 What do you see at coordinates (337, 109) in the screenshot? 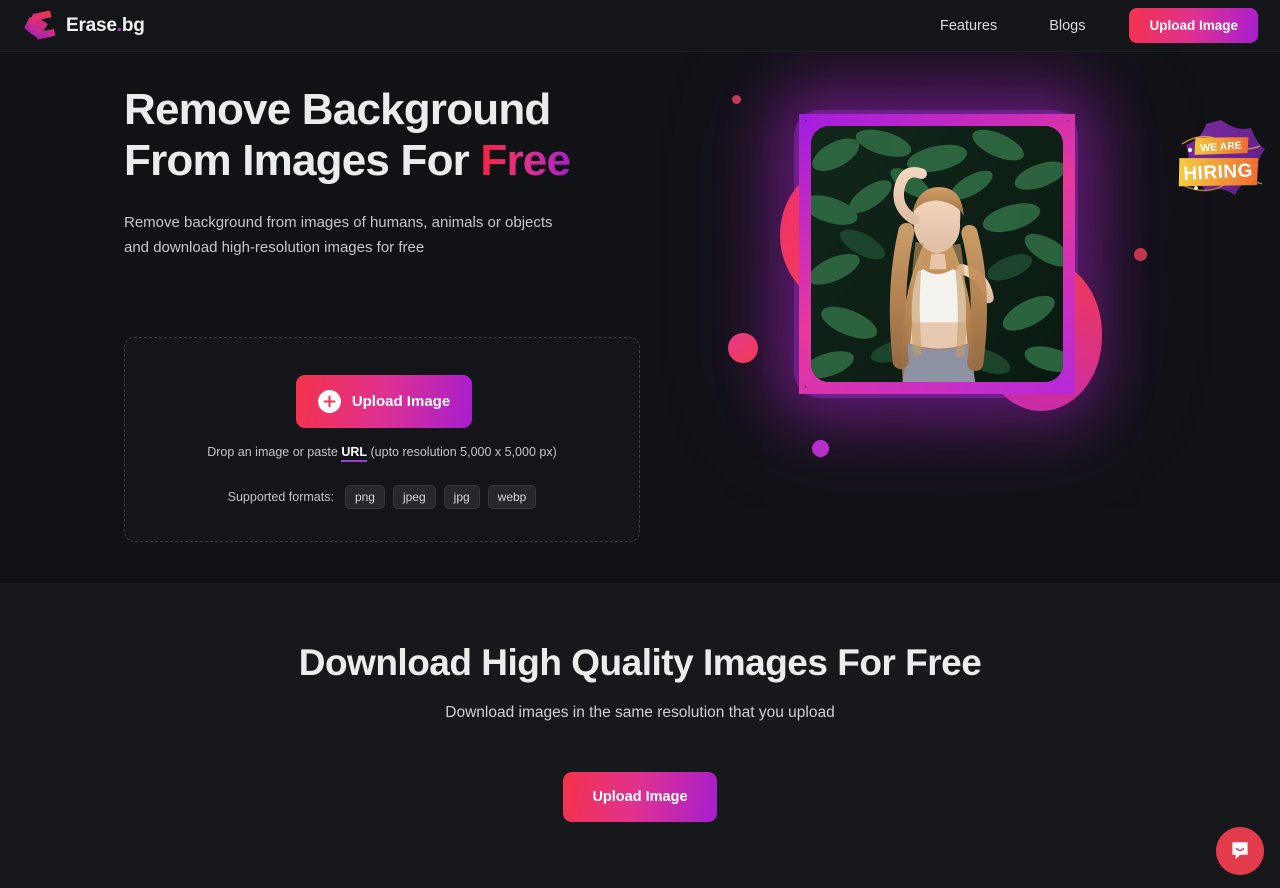
I see `hero-title-line1: Remove Background` at bounding box center [337, 109].